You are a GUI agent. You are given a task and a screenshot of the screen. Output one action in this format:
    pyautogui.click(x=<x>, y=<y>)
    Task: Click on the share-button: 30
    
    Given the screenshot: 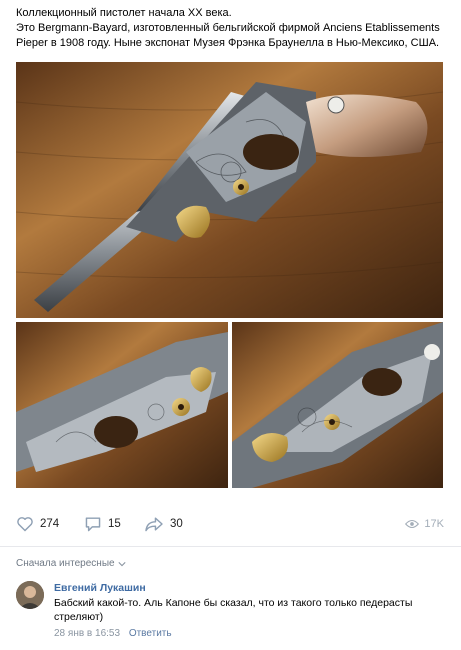 What is the action you would take?
    pyautogui.click(x=163, y=524)
    